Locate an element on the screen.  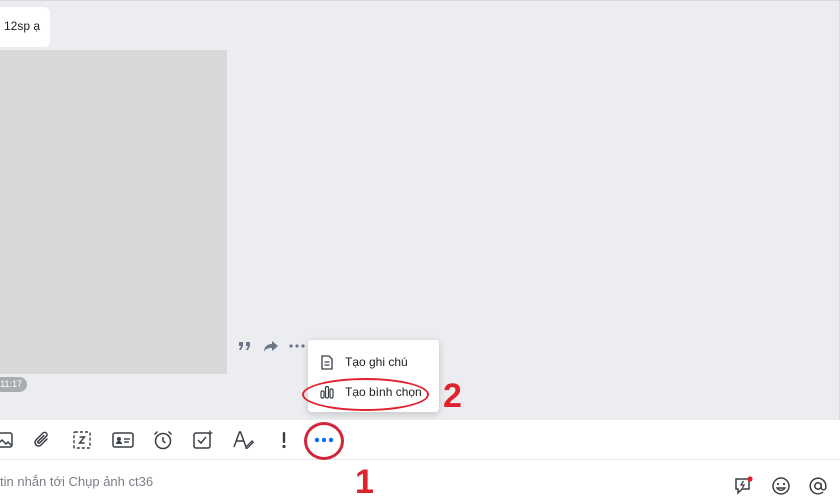
text-format-icon is located at coordinates (243, 440).